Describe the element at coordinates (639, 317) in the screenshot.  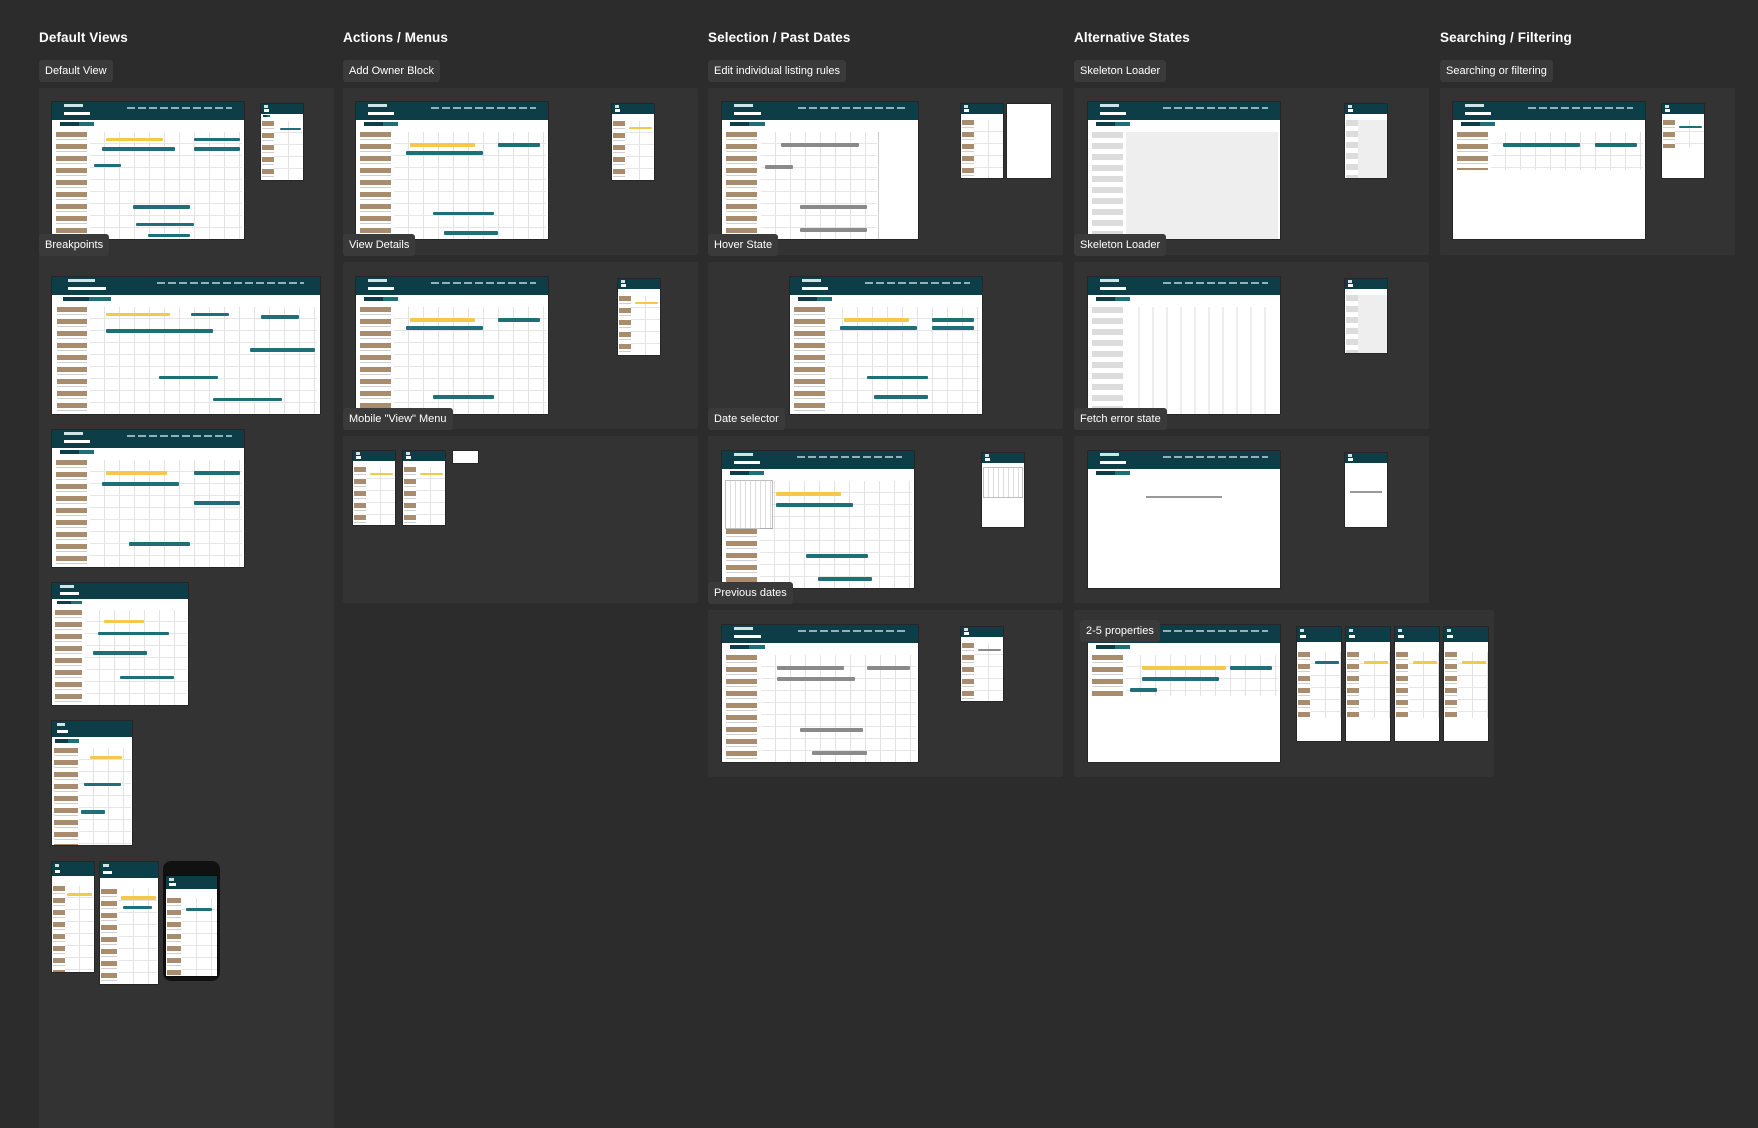
I see `view-details-mobile-mock` at that location.